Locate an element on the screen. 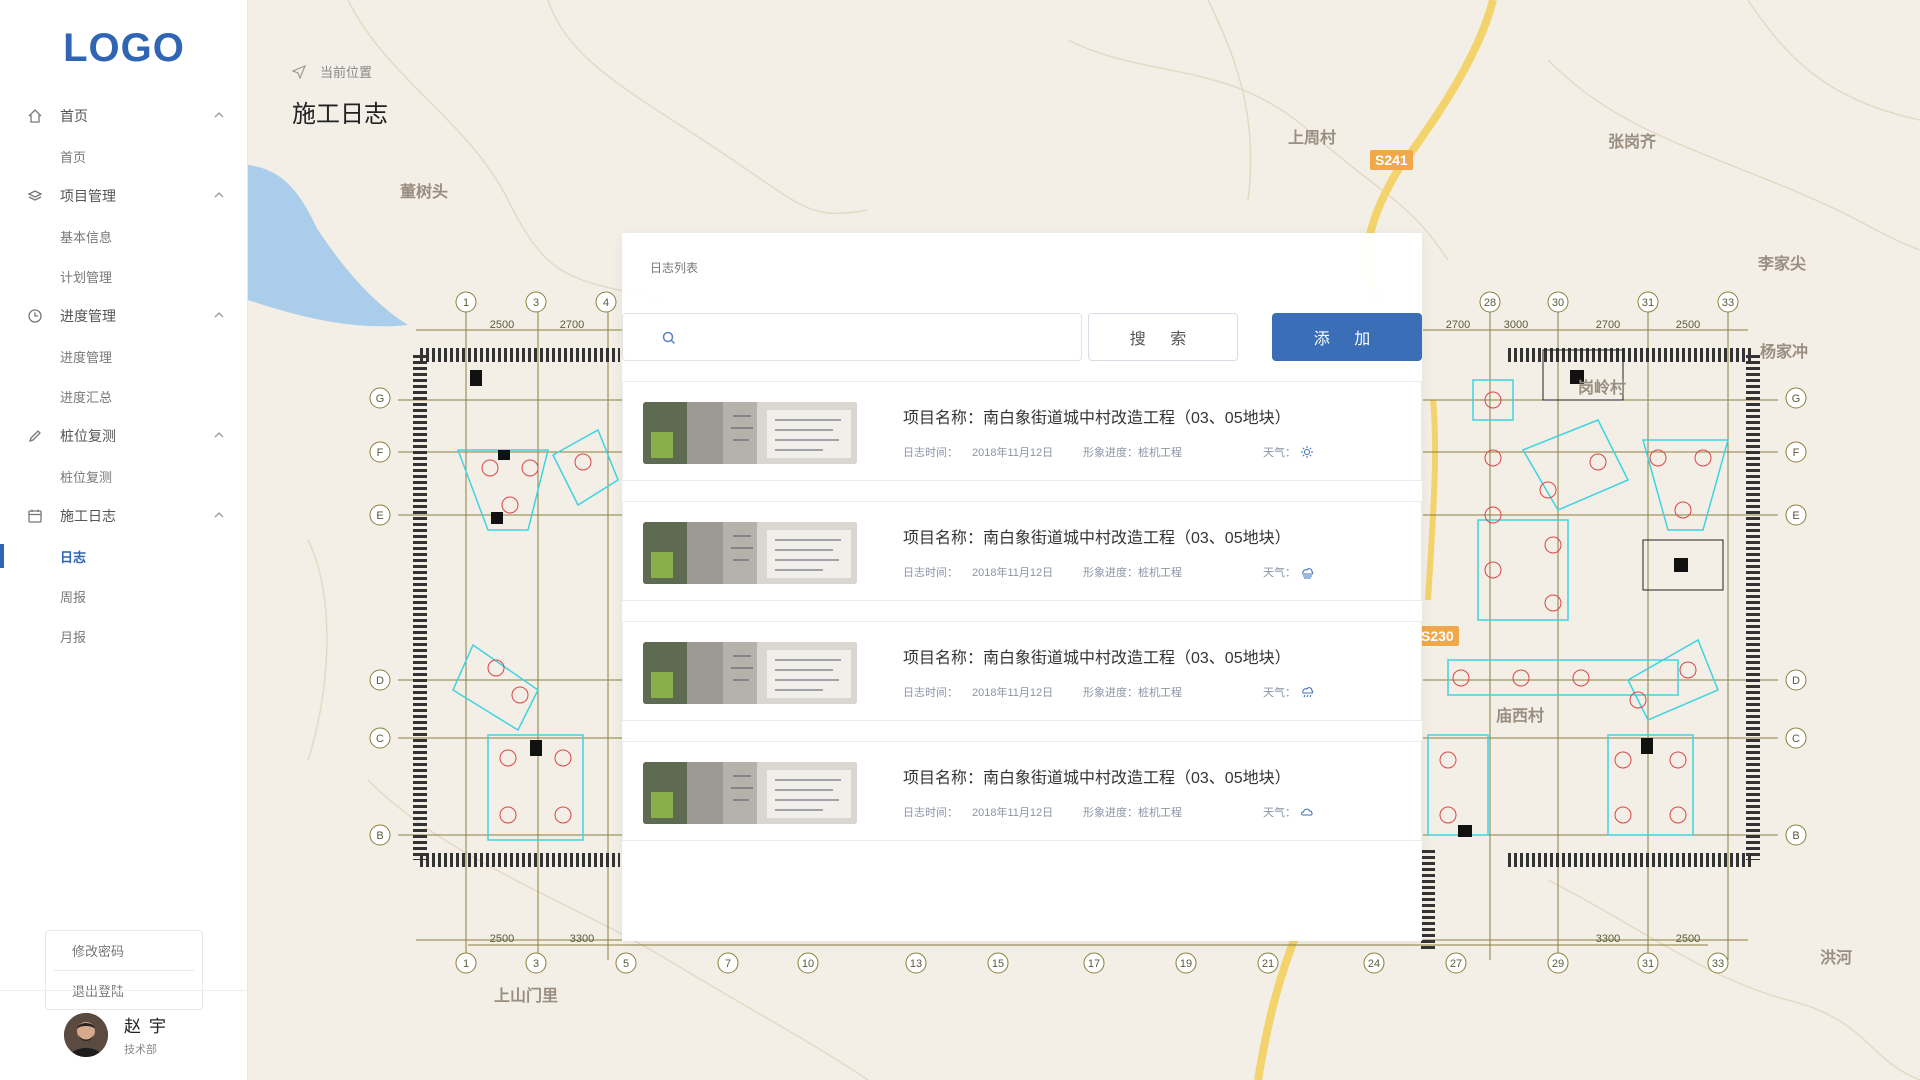  menu-head-log: 施工日志 is located at coordinates (124, 516).